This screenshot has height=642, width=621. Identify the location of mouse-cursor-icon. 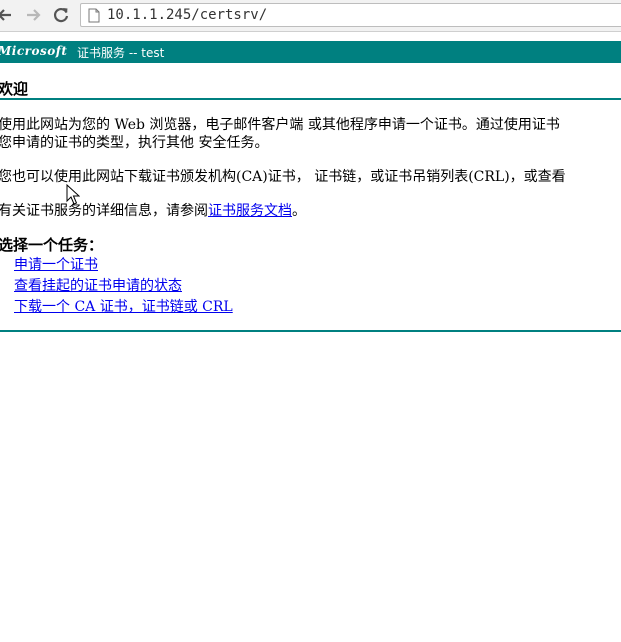
(73, 194).